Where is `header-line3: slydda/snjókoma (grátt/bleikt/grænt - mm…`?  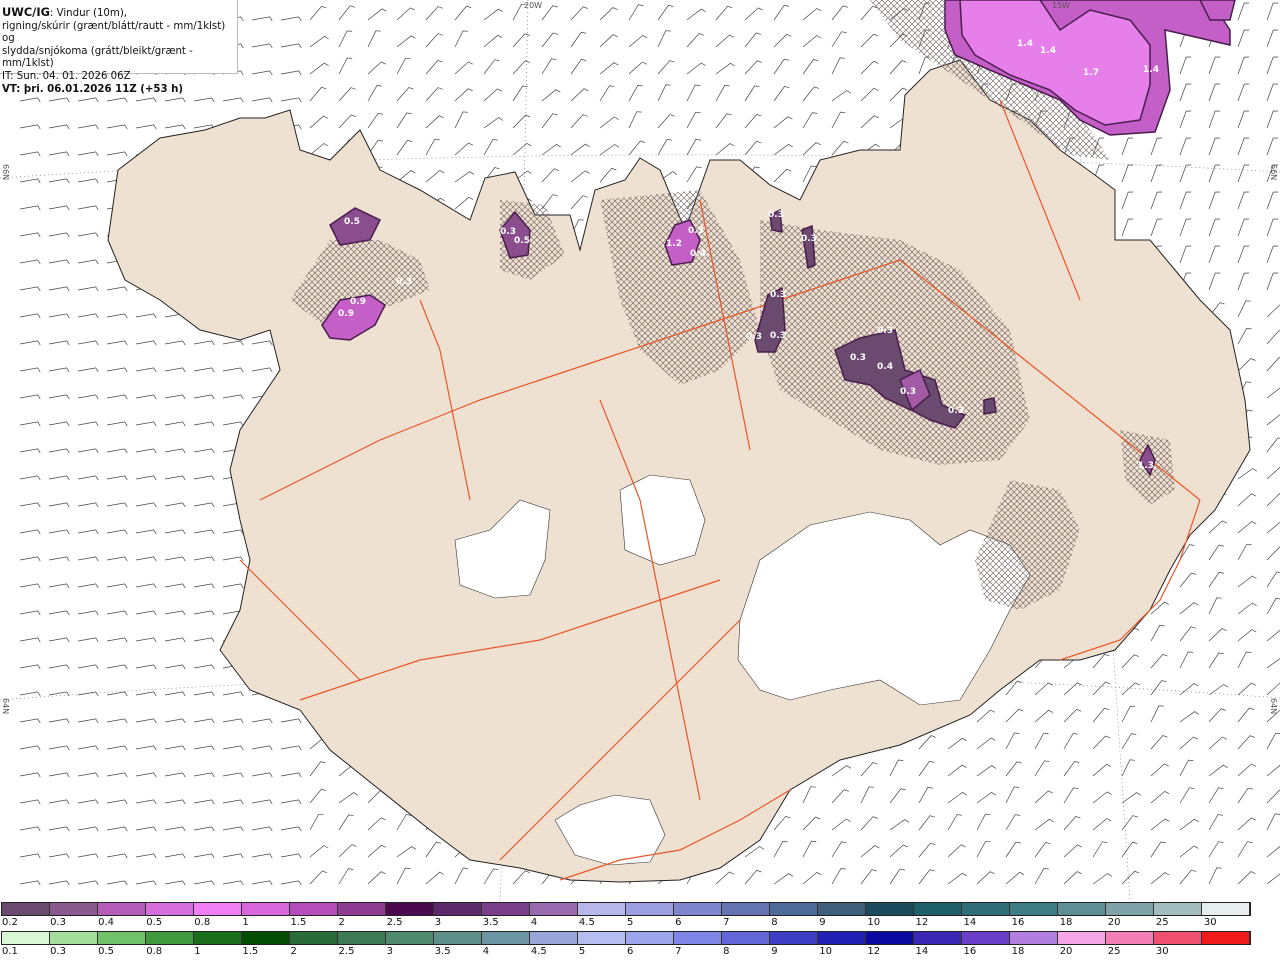 header-line3: slydda/snjókoma (grátt/bleikt/grænt - mm… is located at coordinates (97, 57).